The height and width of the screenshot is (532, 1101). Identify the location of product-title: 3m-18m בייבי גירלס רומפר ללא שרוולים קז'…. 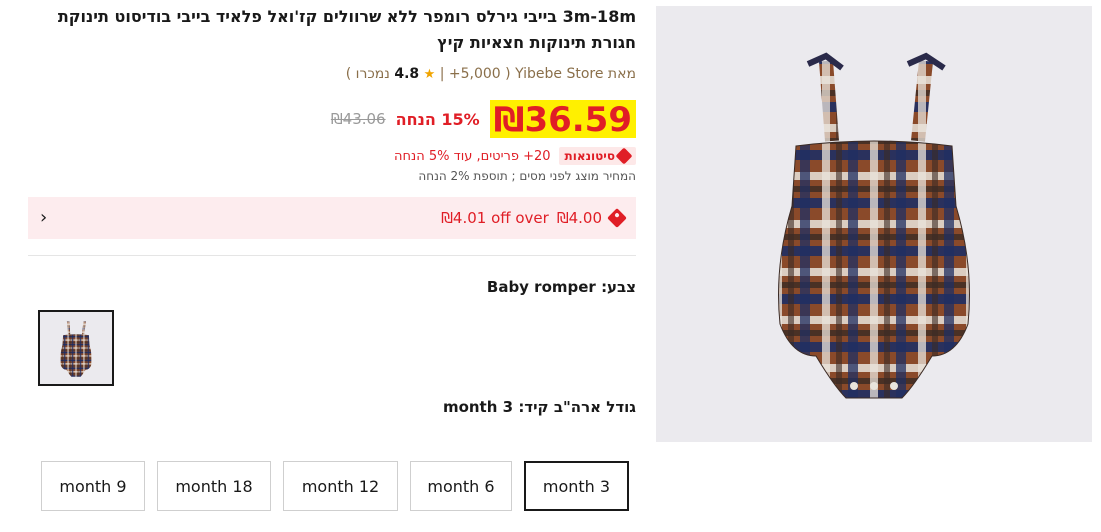
(346, 29).